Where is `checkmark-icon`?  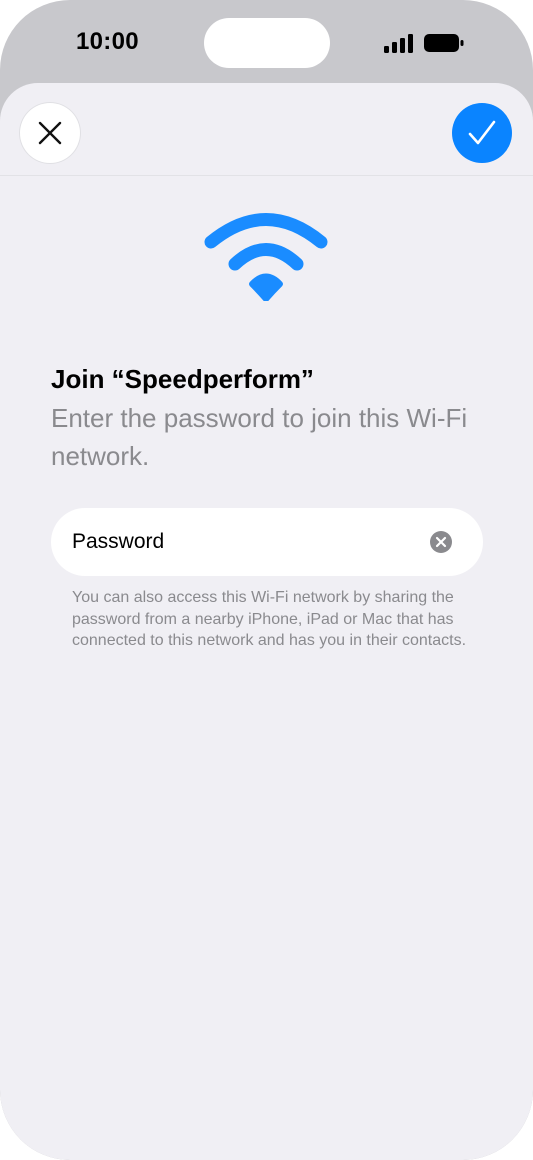
checkmark-icon is located at coordinates (482, 132).